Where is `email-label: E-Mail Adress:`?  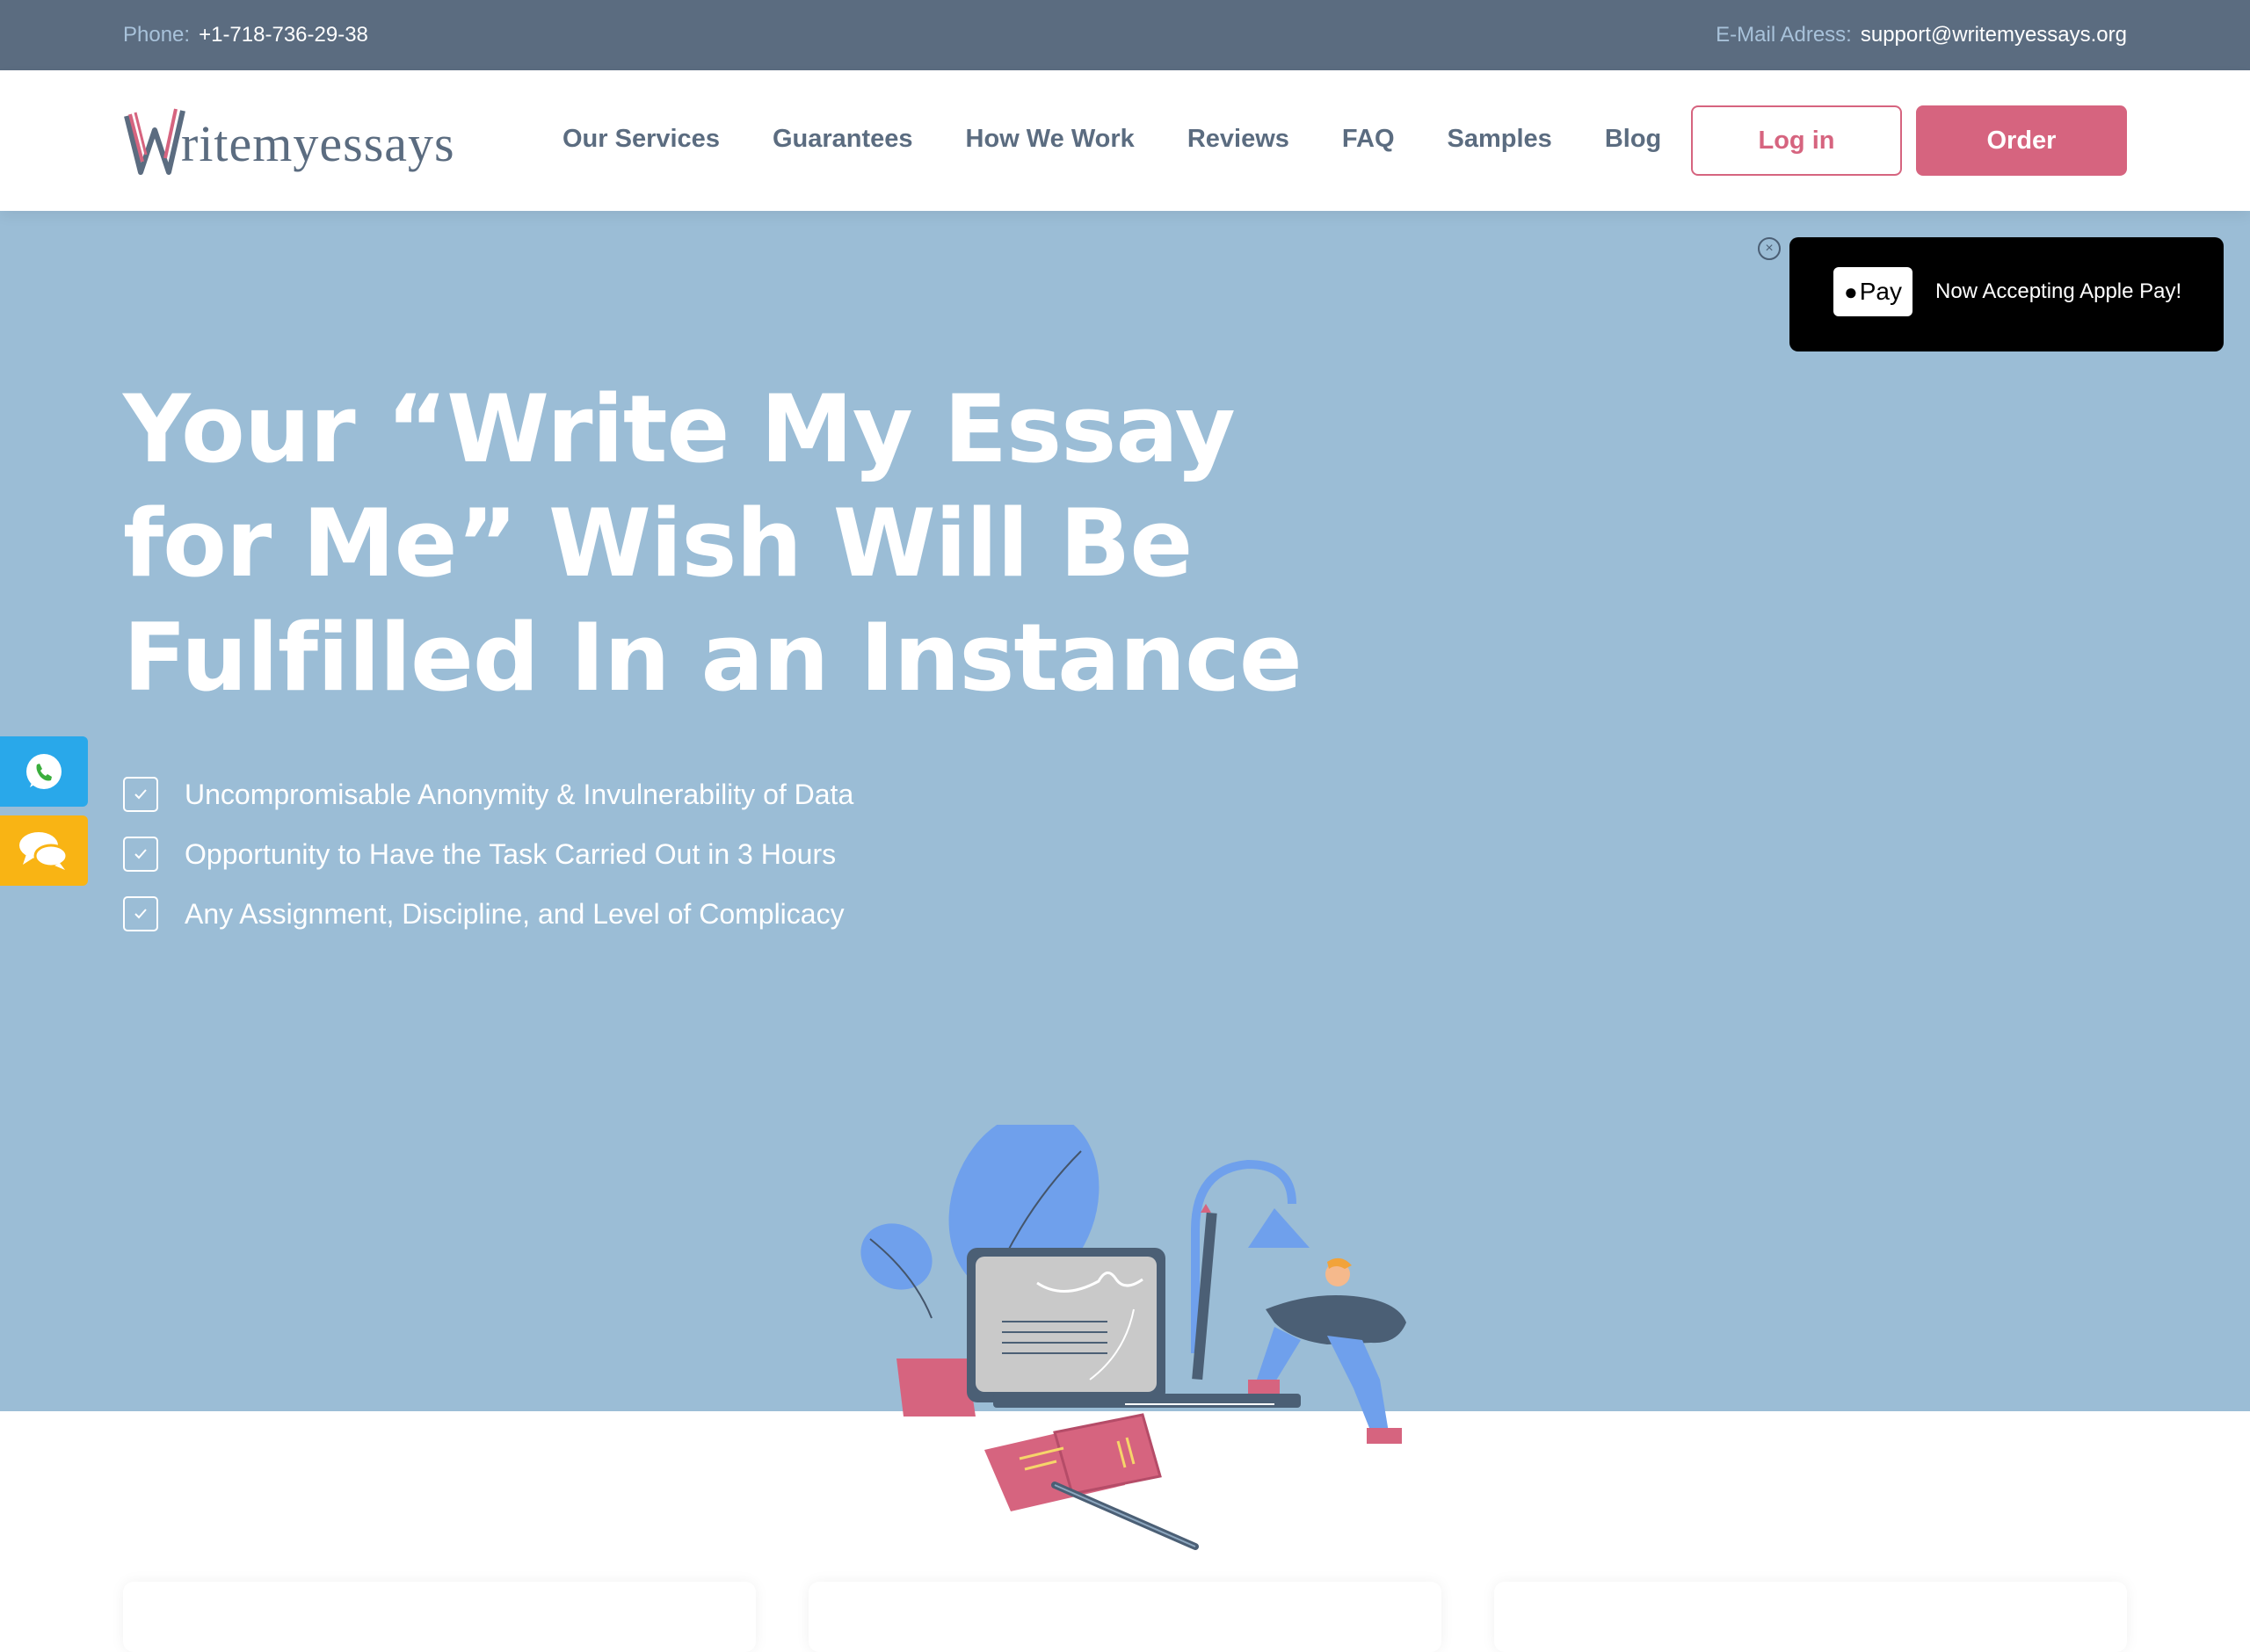
email-label: E-Mail Adress: is located at coordinates (1784, 35).